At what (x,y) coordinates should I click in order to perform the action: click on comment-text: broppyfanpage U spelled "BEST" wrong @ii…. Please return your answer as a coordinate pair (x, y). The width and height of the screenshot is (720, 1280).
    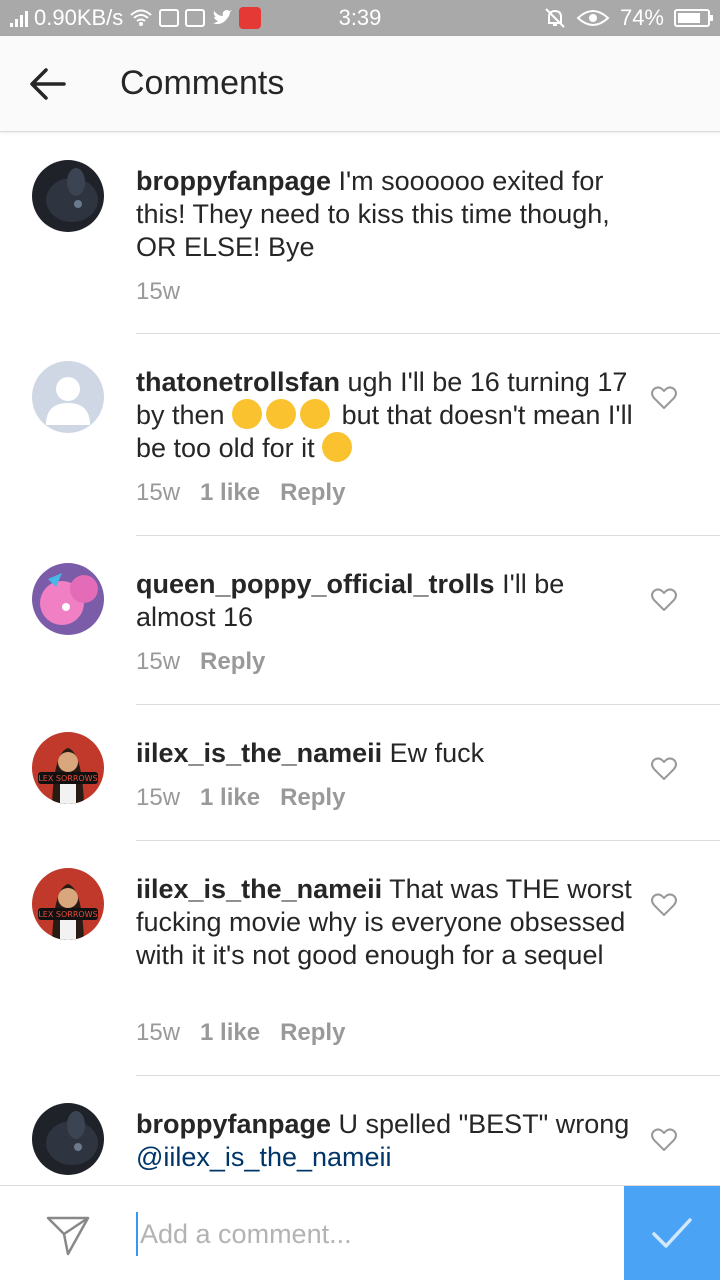
    Looking at the image, I should click on (386, 1141).